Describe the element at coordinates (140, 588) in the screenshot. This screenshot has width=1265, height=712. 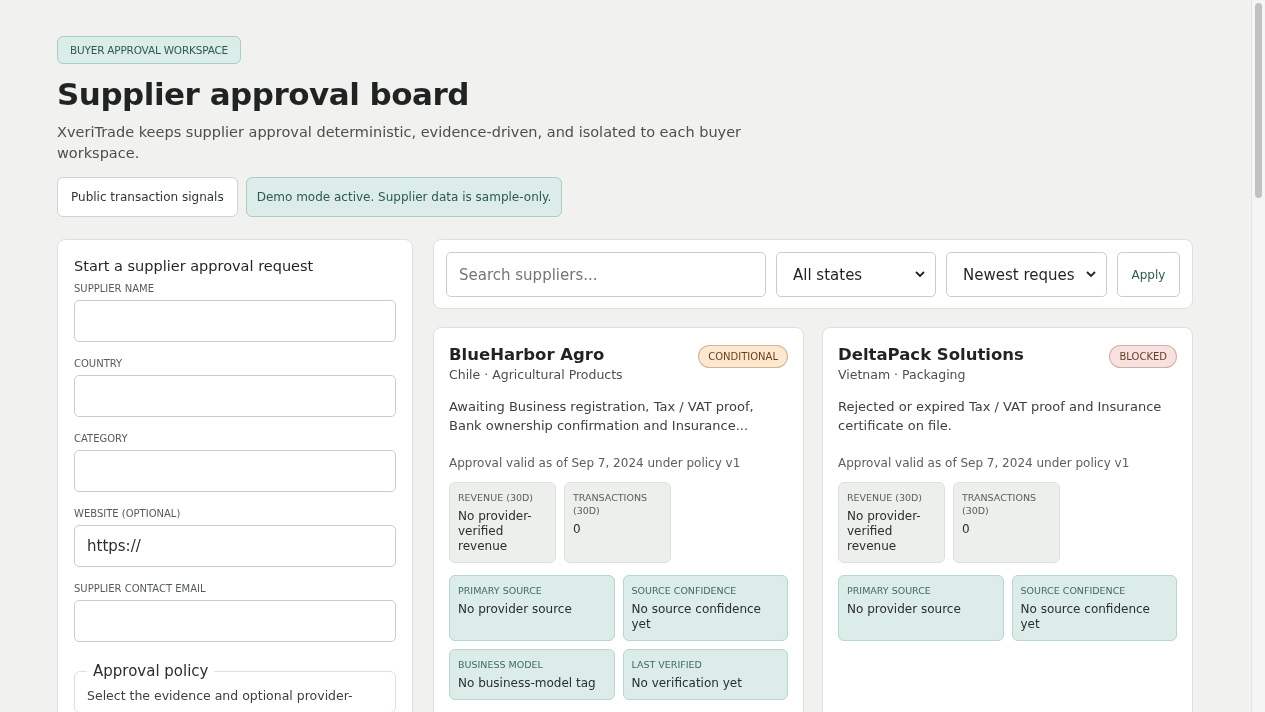
I see `field-label: SUPPLIER CONTACT EMAIL` at that location.